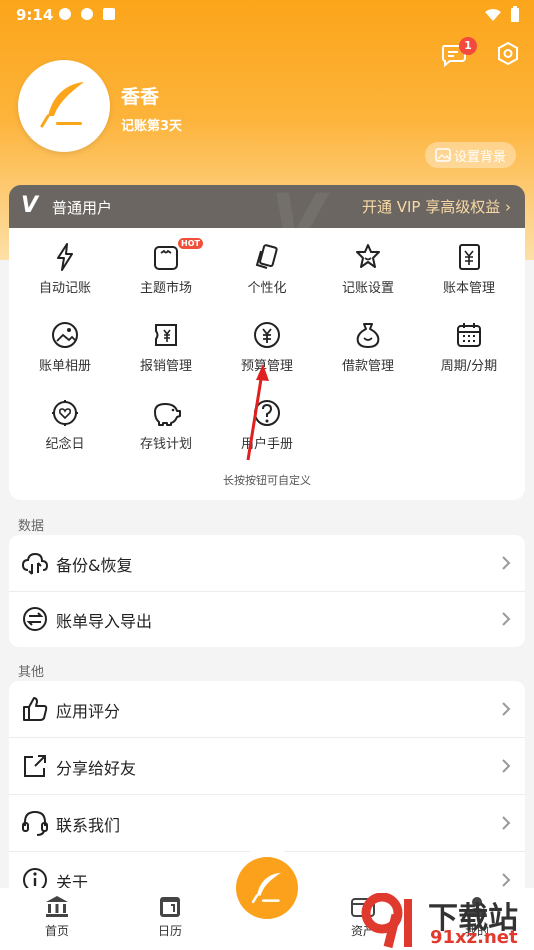 The image size is (534, 950). I want to click on tab-home: 首页, so click(57, 916).